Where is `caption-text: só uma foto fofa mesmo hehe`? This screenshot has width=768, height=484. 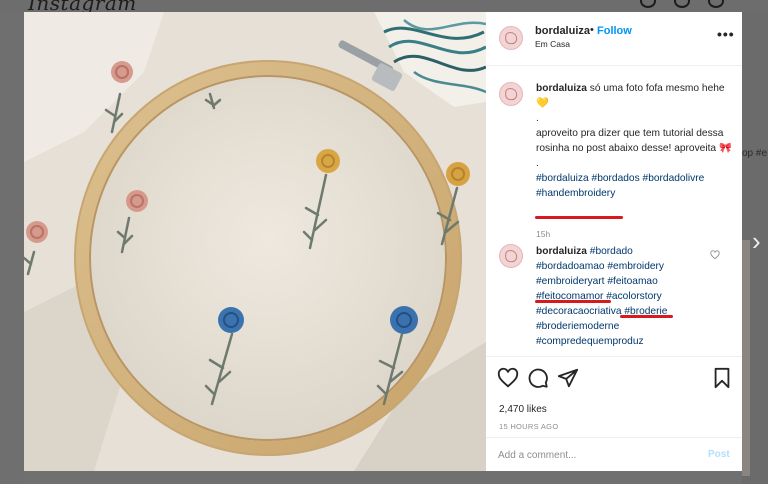
caption-text: só uma foto fofa mesmo hehe is located at coordinates (657, 88).